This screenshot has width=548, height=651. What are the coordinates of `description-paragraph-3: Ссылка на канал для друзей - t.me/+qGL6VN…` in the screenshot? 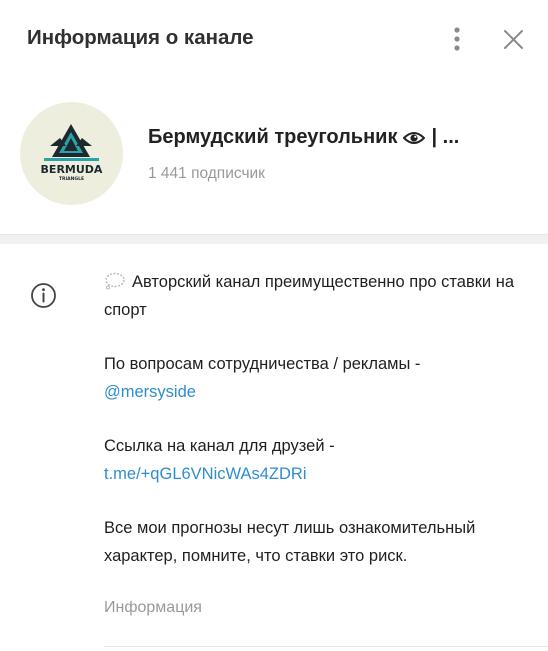 It's located at (314, 460).